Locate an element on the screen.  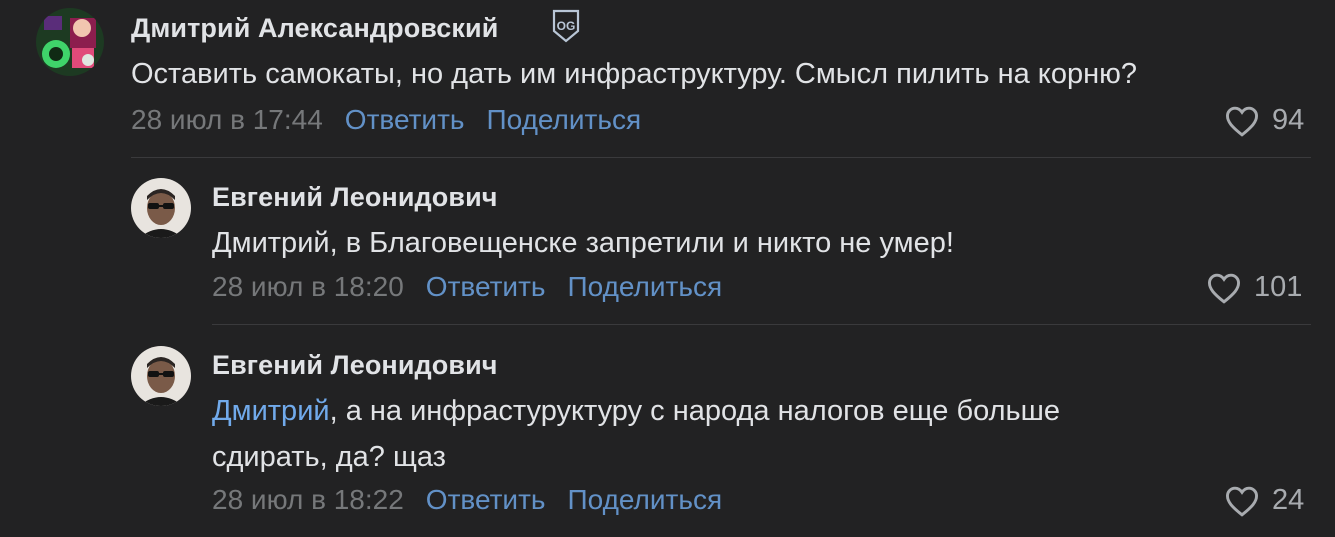
like-button: 101 is located at coordinates (1254, 287).